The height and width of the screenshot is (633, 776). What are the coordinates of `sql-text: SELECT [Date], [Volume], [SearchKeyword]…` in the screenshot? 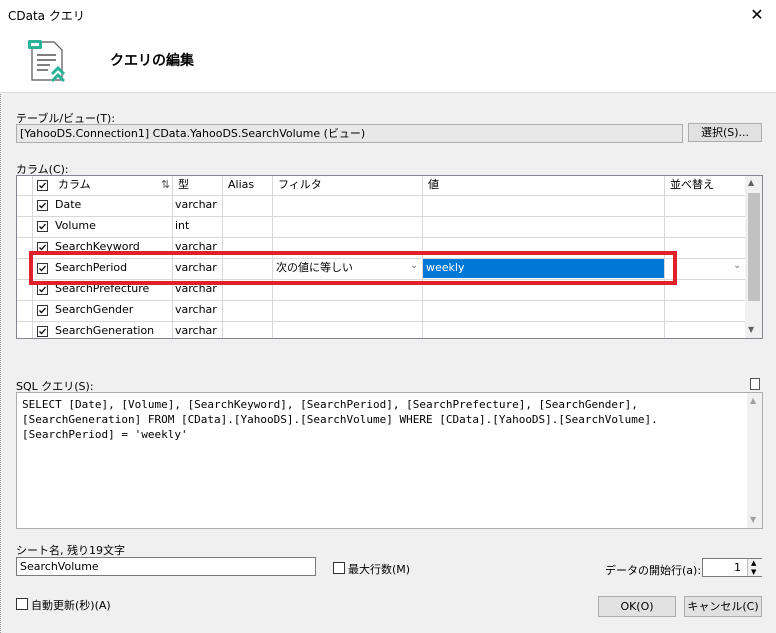 It's located at (340, 419).